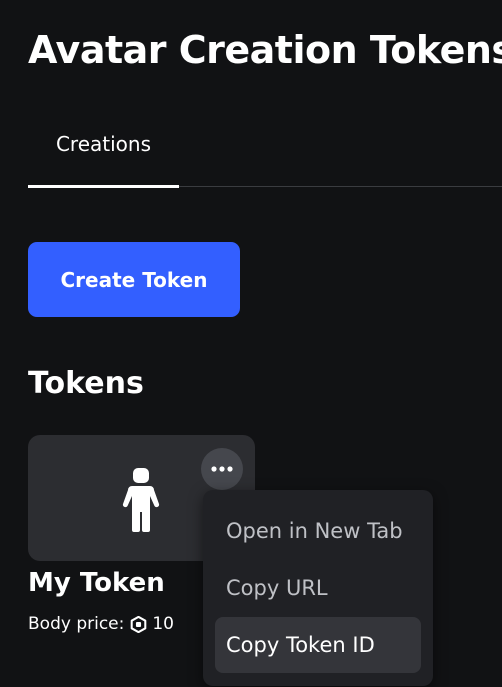 The height and width of the screenshot is (687, 502). Describe the element at coordinates (163, 624) in the screenshot. I see `token-price-value: 10` at that location.